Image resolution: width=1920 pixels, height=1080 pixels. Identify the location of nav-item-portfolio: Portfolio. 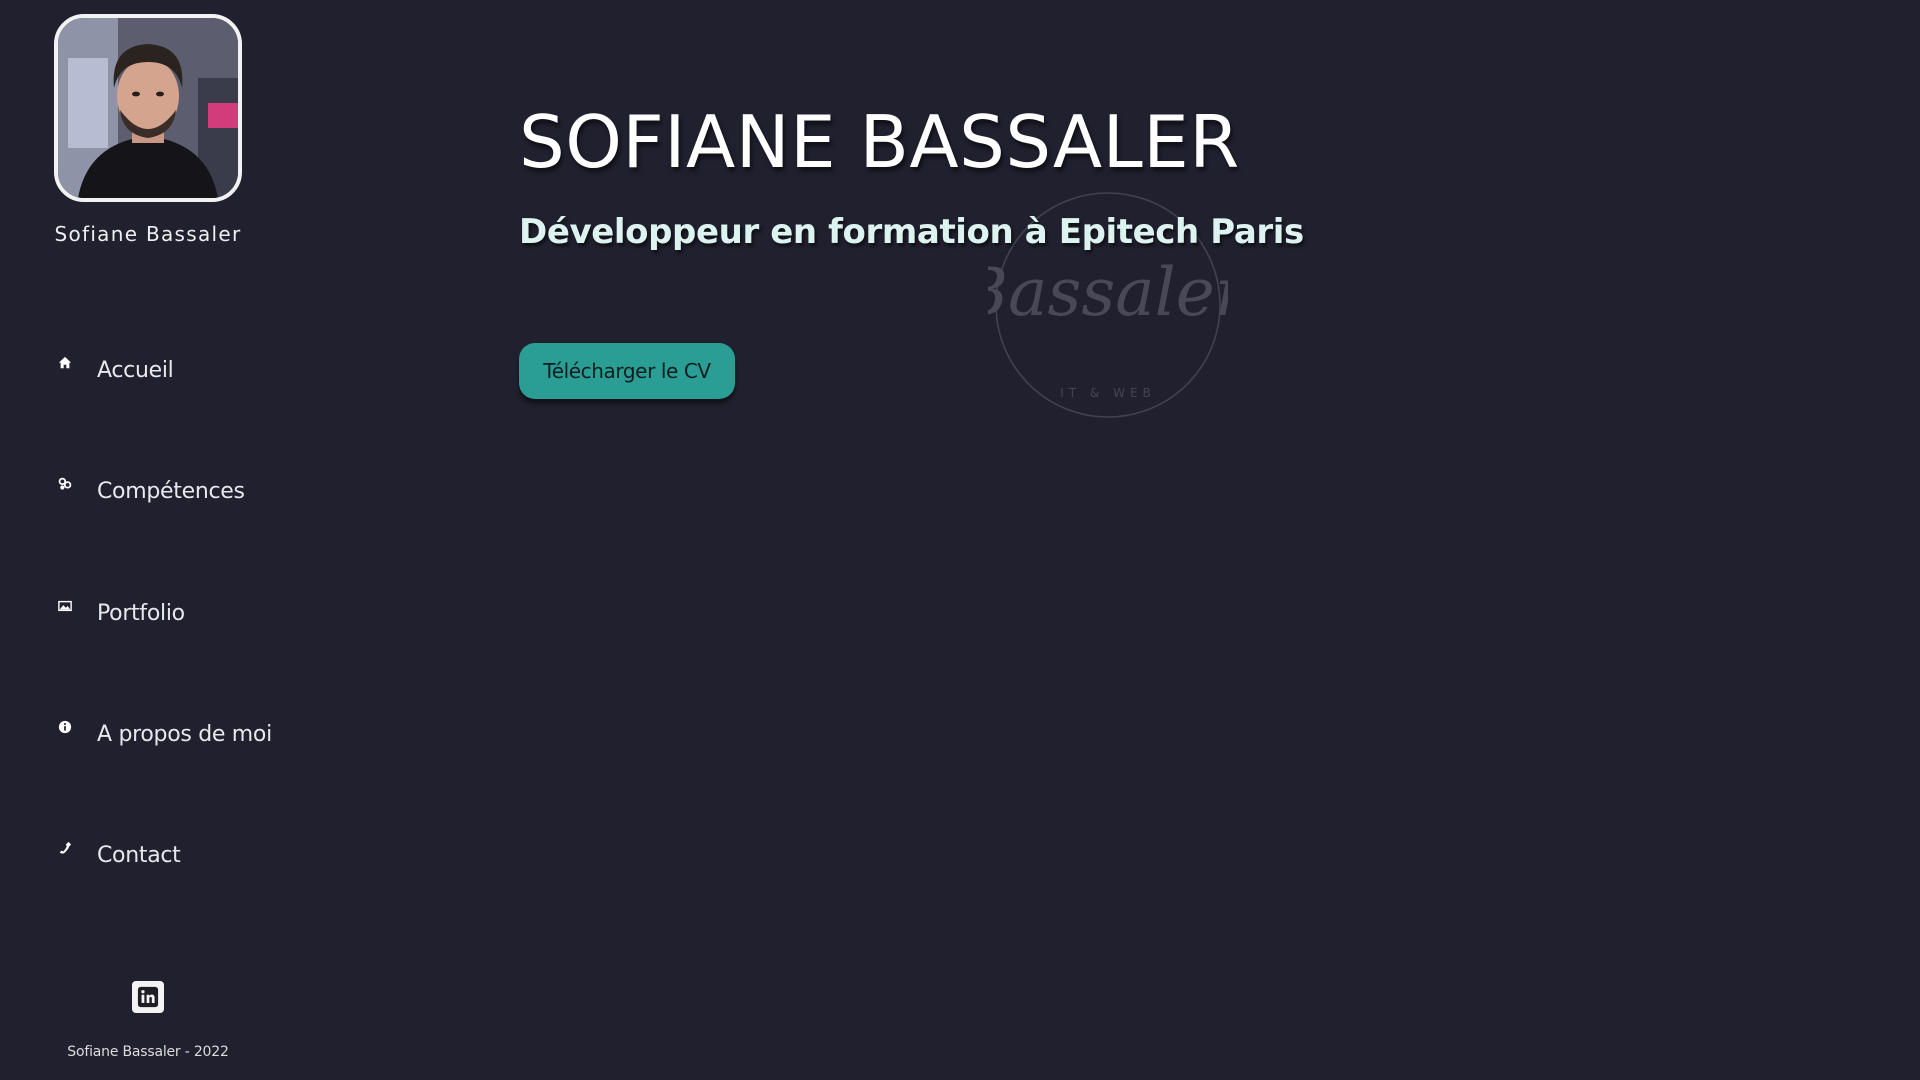
(120, 613).